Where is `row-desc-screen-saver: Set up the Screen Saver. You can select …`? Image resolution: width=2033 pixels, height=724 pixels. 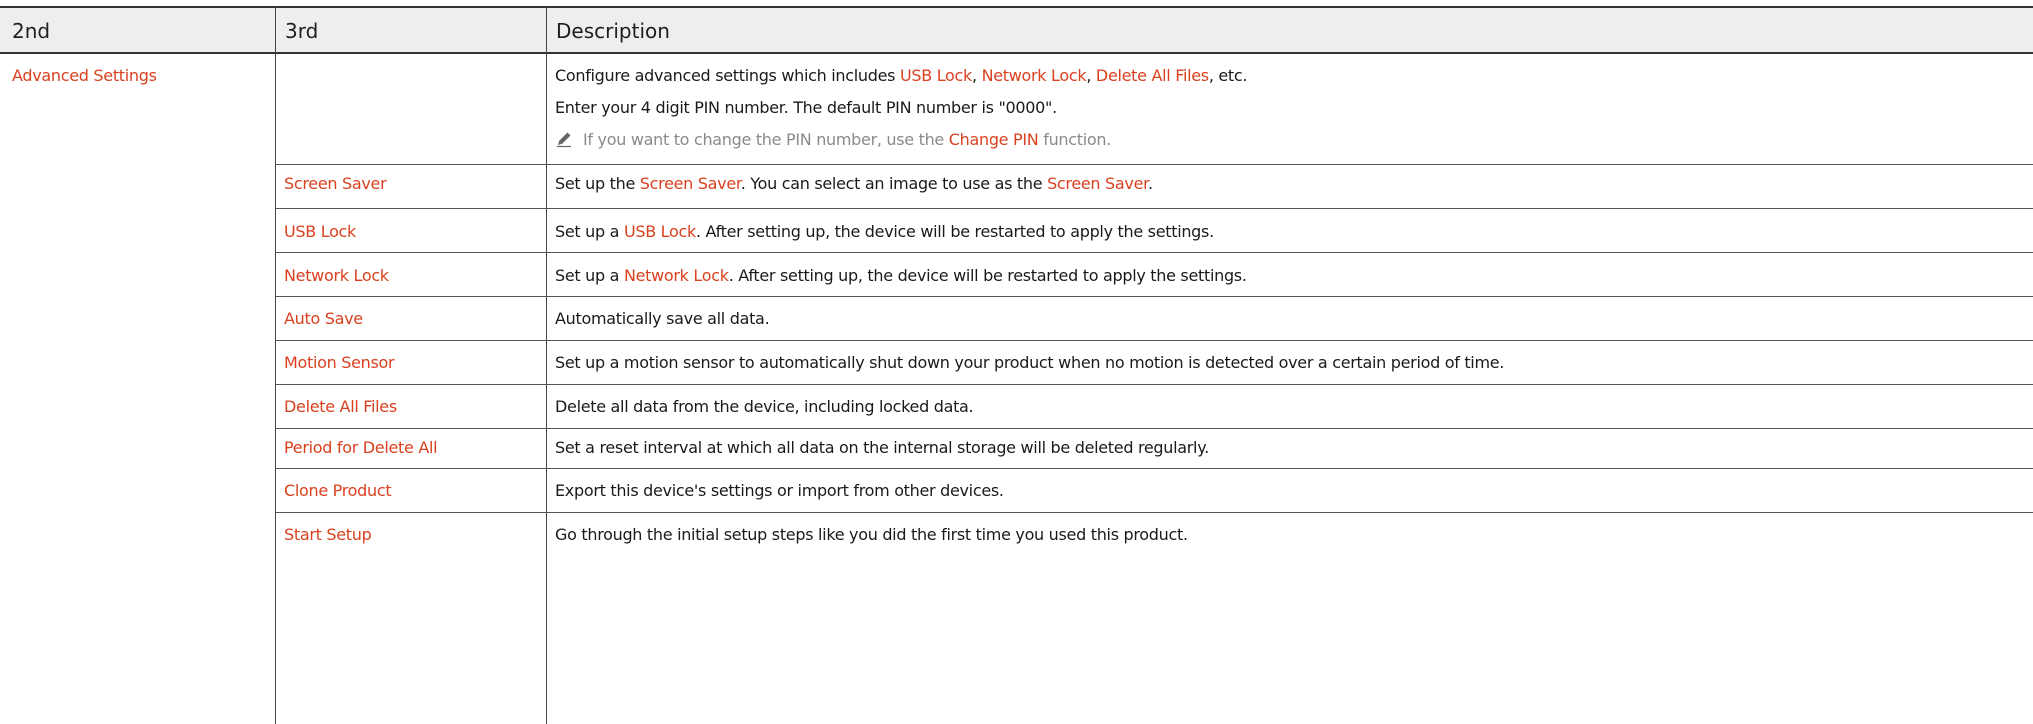 row-desc-screen-saver: Set up the Screen Saver. You can select … is located at coordinates (854, 184).